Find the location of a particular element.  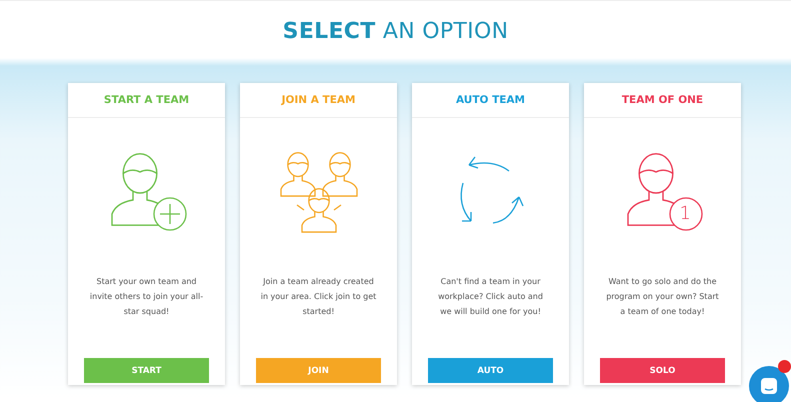

chat-button is located at coordinates (769, 384).